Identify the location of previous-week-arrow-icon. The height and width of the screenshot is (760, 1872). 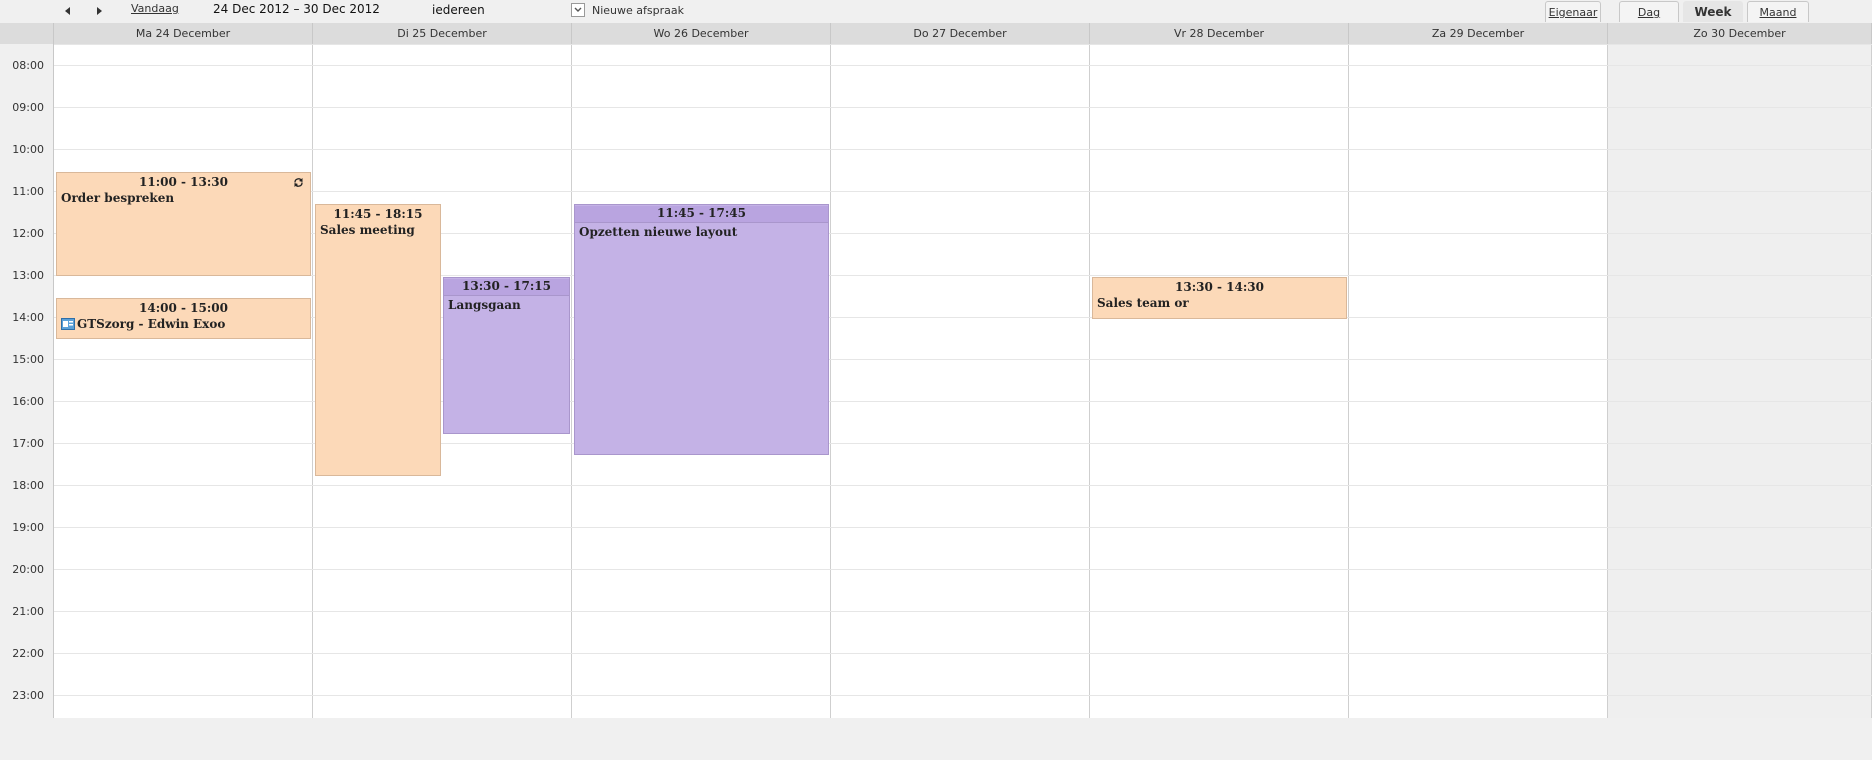
(68, 11).